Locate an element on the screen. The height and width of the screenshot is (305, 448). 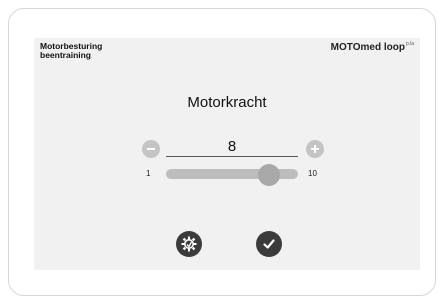
brand-logo: MOTOmed loop p.la is located at coordinates (372, 47).